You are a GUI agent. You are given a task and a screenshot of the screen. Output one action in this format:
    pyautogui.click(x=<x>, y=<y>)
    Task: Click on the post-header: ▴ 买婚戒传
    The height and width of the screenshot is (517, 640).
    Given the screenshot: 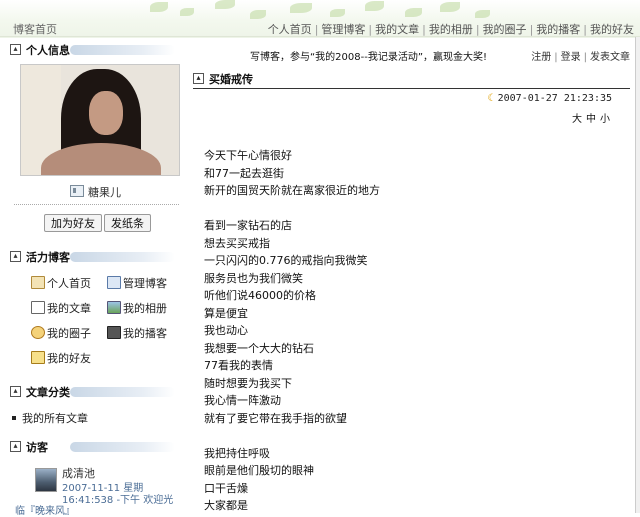 What is the action you would take?
    pyautogui.click(x=411, y=78)
    